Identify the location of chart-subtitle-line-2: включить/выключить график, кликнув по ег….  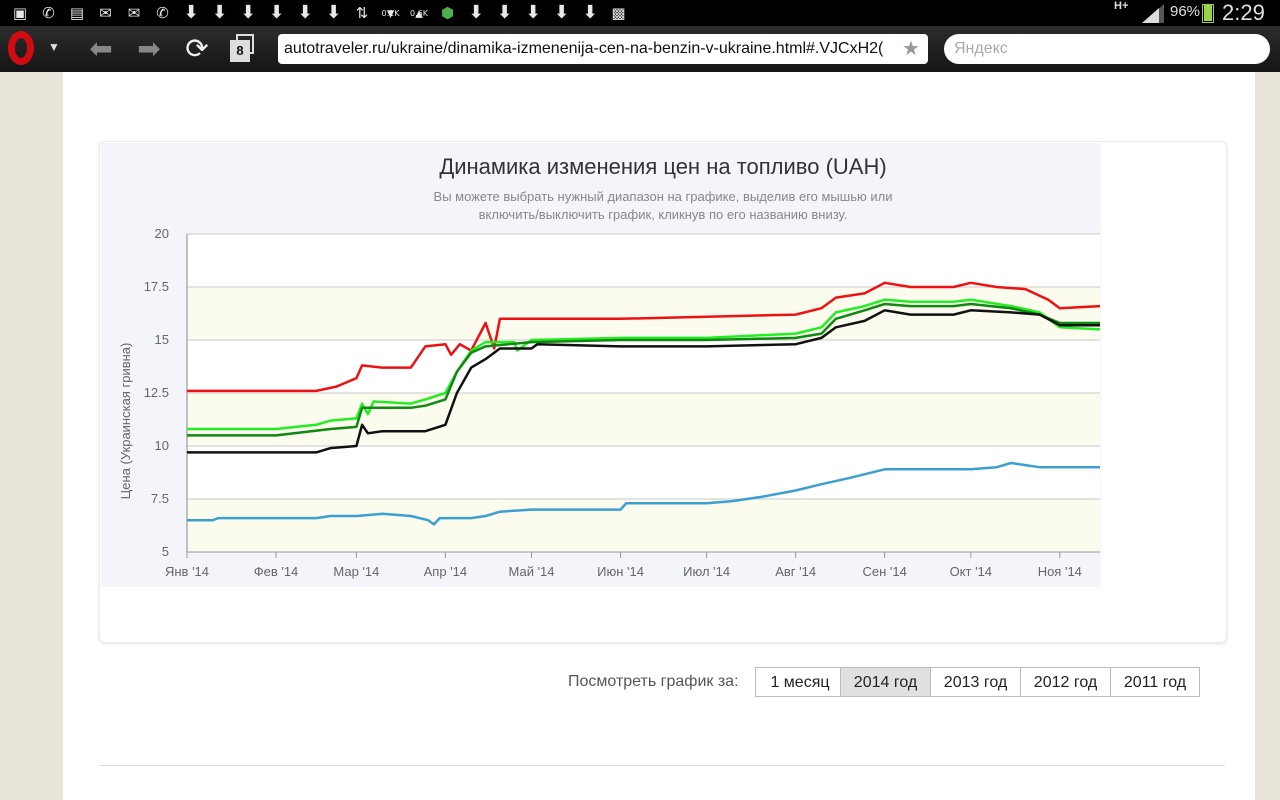
(663, 214).